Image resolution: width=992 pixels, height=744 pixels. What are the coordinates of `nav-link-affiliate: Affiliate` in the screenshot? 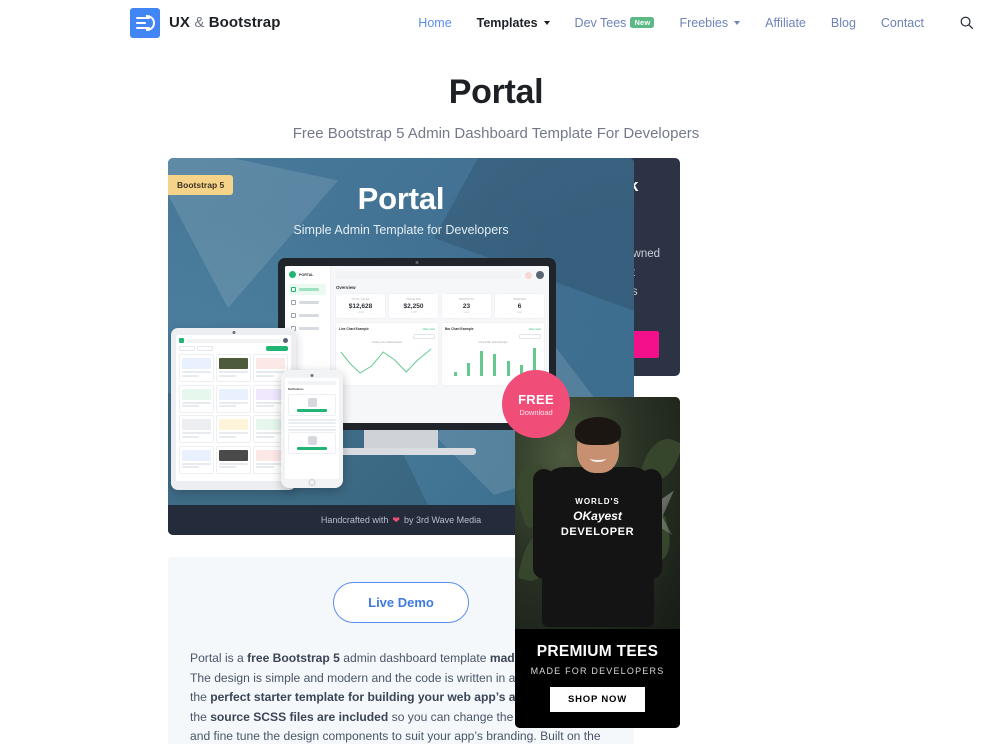 It's located at (785, 23).